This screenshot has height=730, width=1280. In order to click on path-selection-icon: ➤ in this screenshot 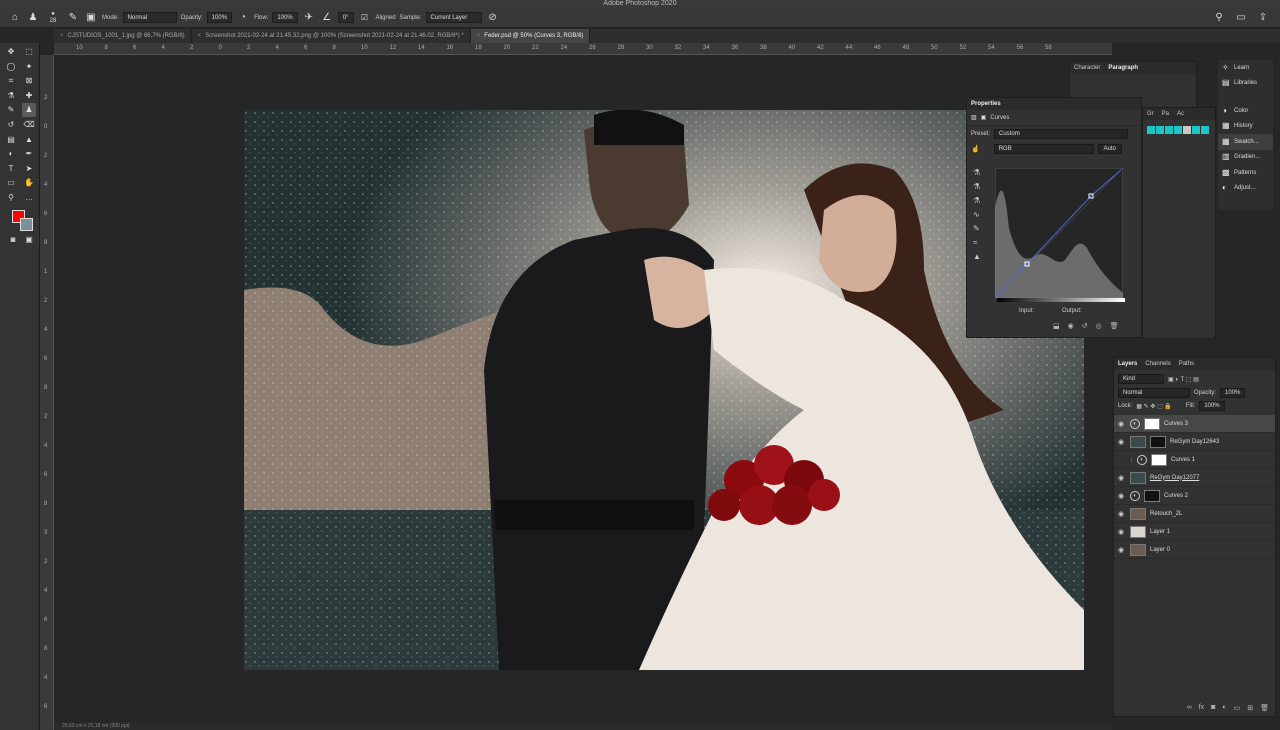, I will do `click(29, 169)`.